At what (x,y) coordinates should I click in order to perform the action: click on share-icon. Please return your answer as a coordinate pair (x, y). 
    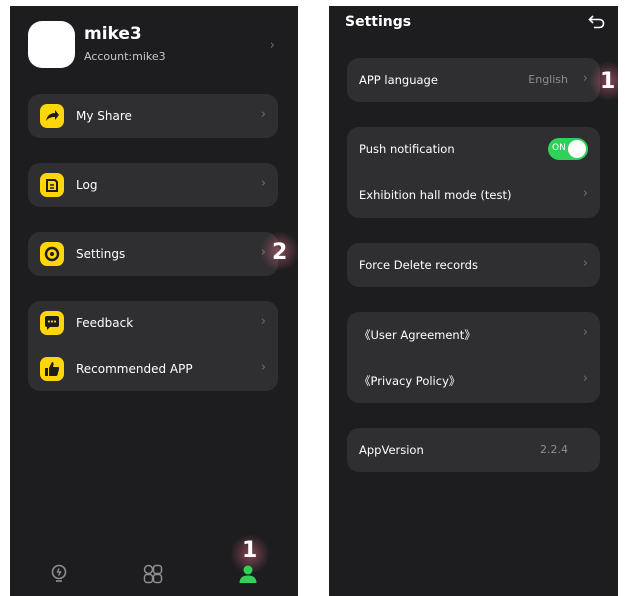
    Looking at the image, I should click on (52, 116).